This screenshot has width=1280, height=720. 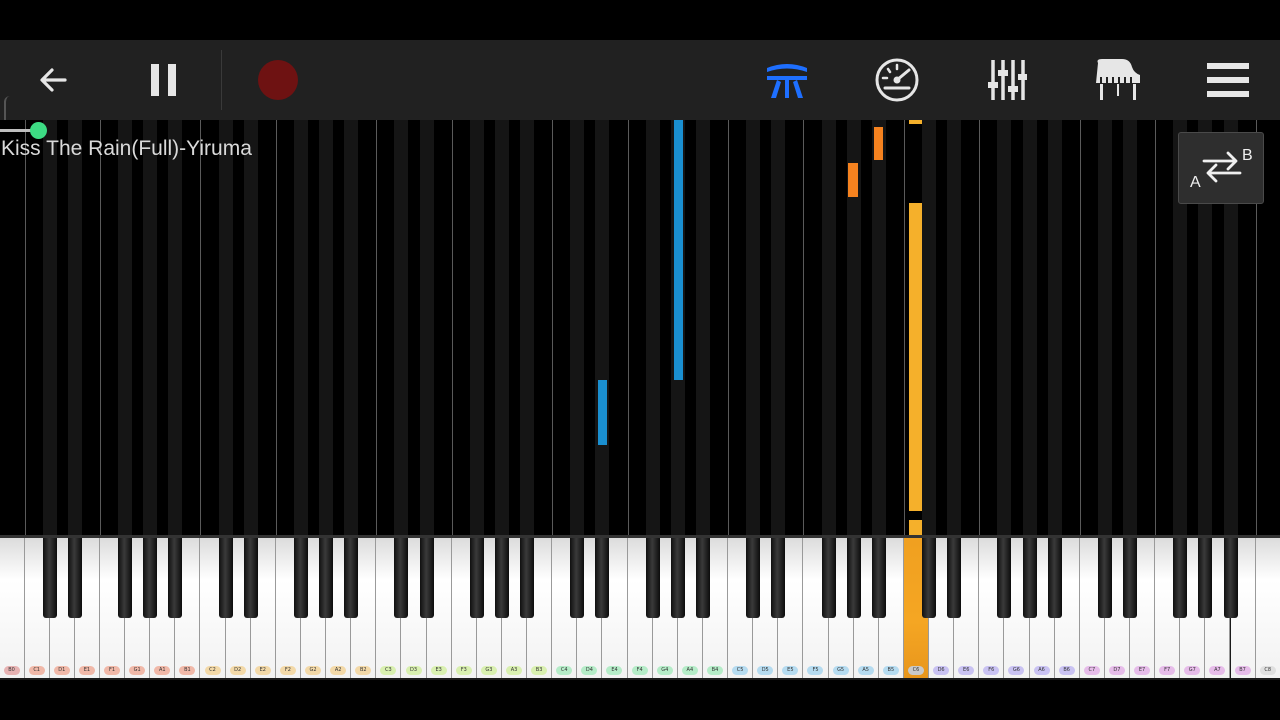 I want to click on key-label: B3, so click(x=539, y=670).